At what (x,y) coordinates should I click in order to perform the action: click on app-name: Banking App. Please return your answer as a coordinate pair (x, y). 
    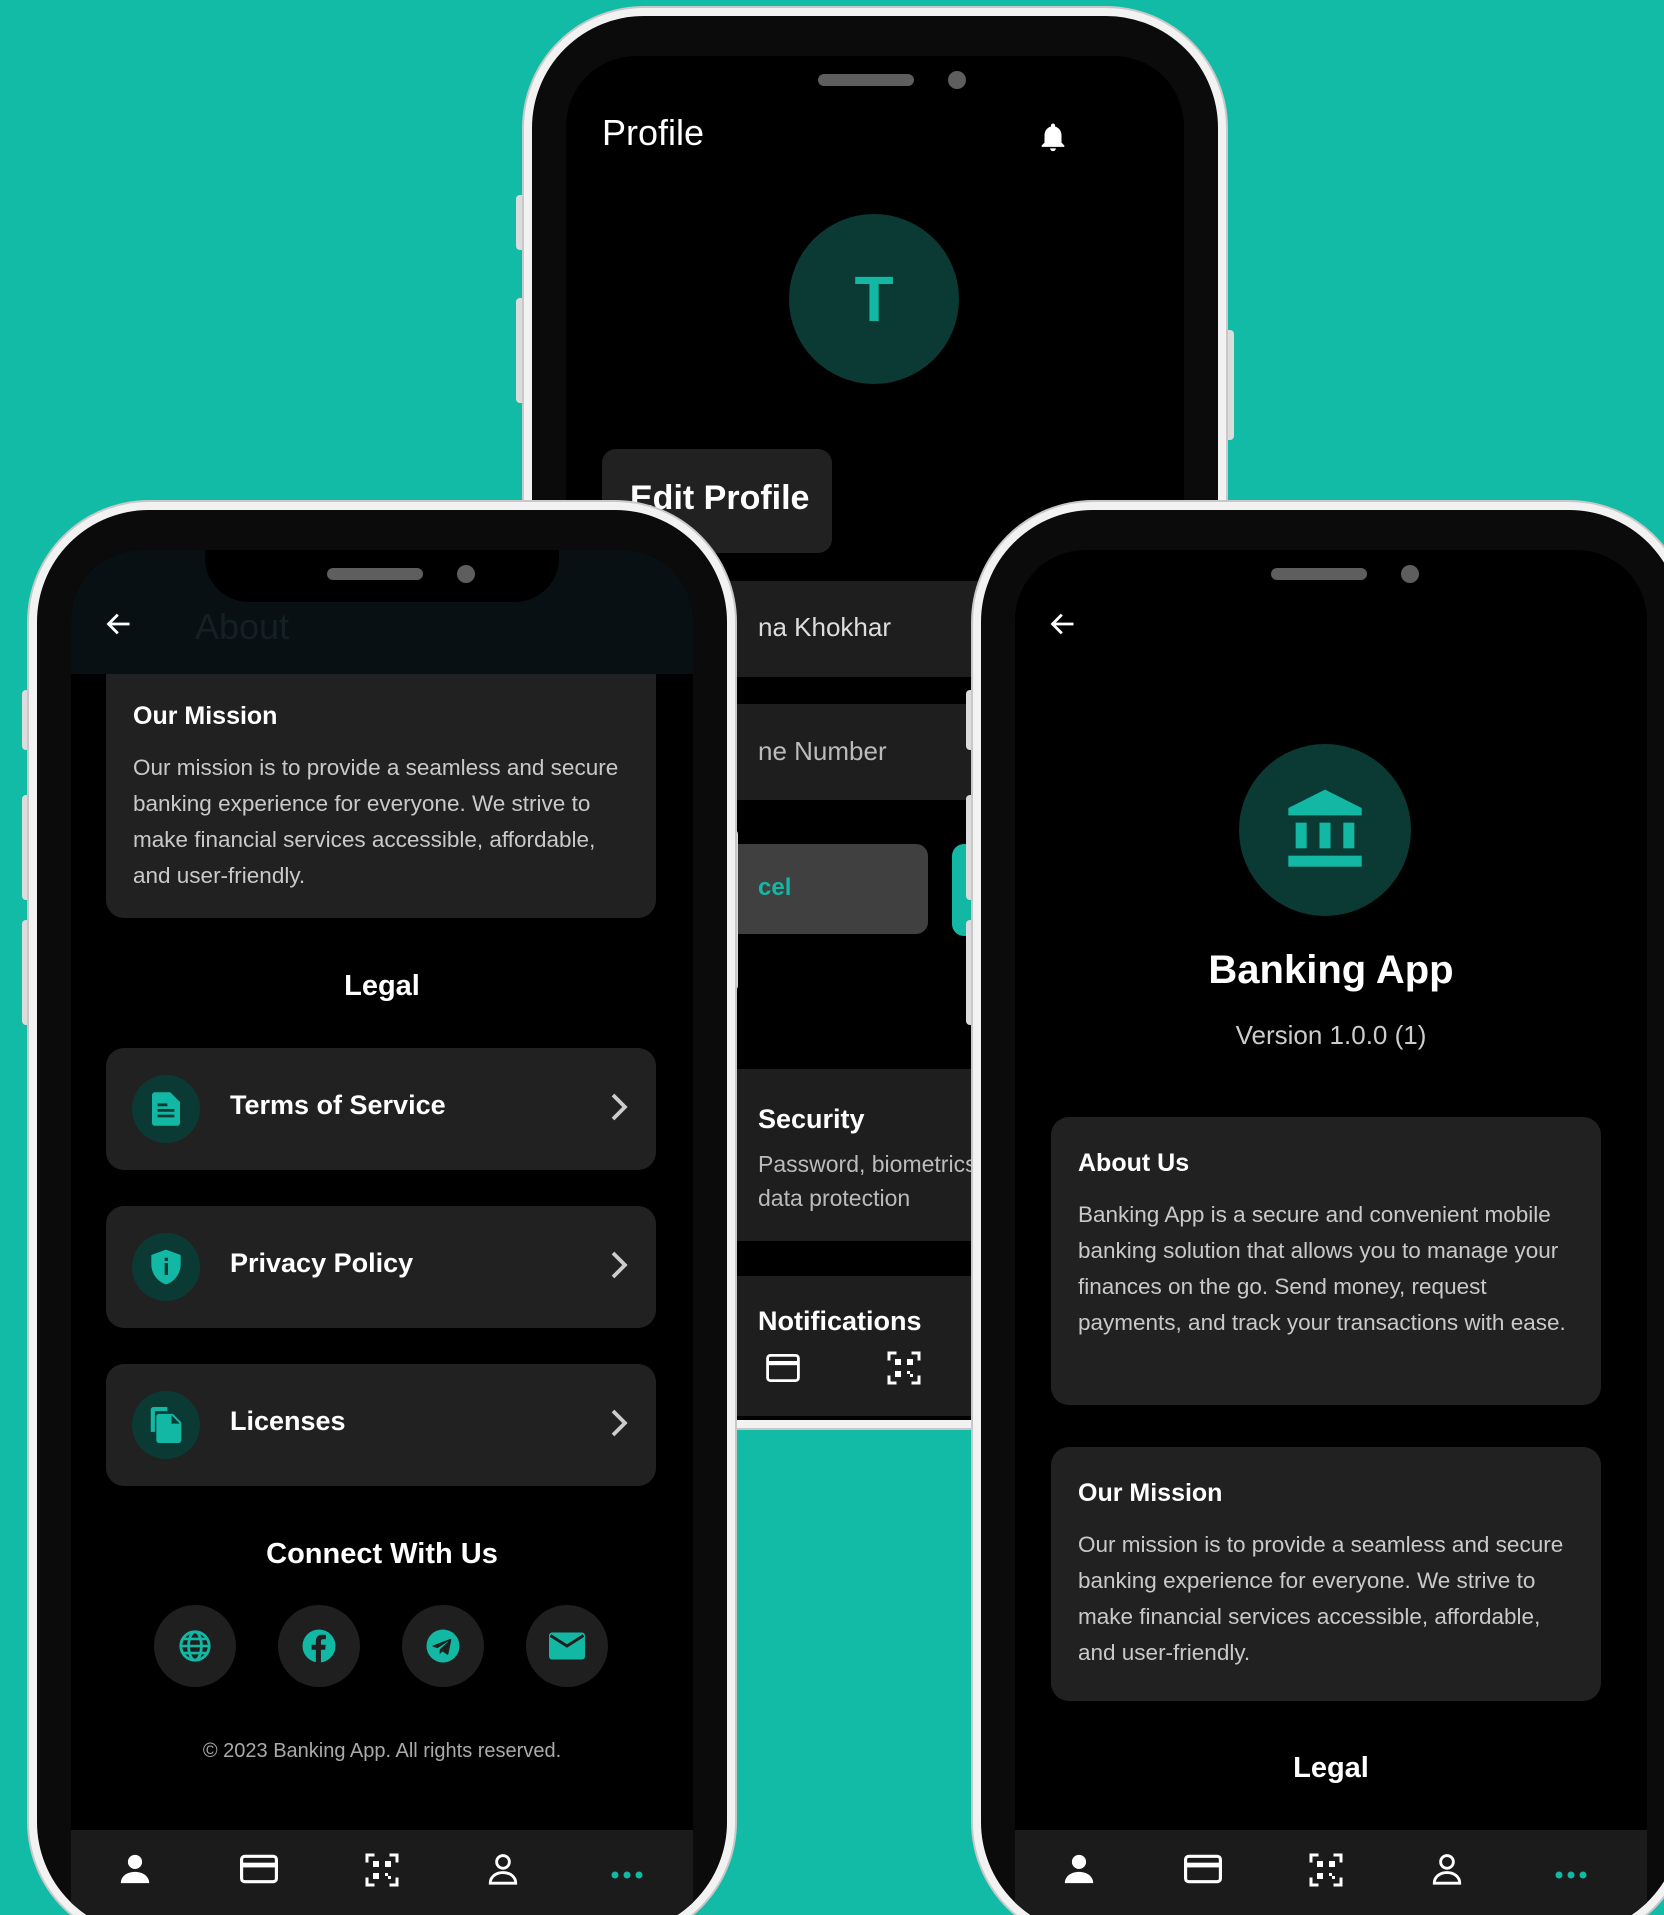
    Looking at the image, I should click on (1331, 970).